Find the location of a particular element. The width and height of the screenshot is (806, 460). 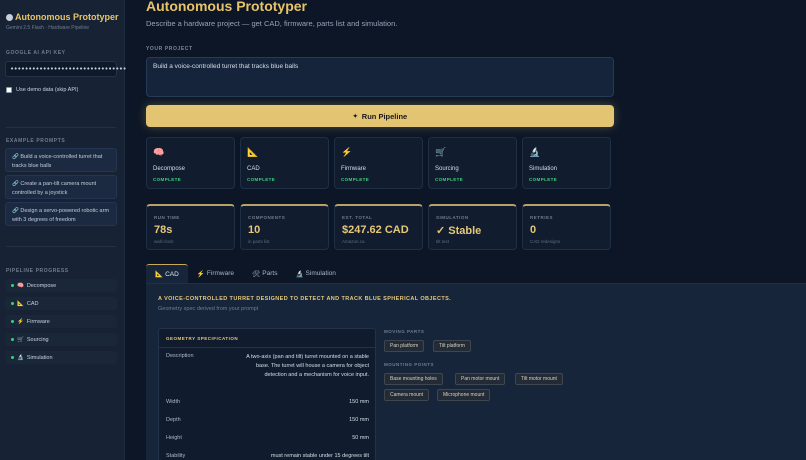

stage-card-firmware: ⚡ Firmware COMPLETE is located at coordinates (378, 163).